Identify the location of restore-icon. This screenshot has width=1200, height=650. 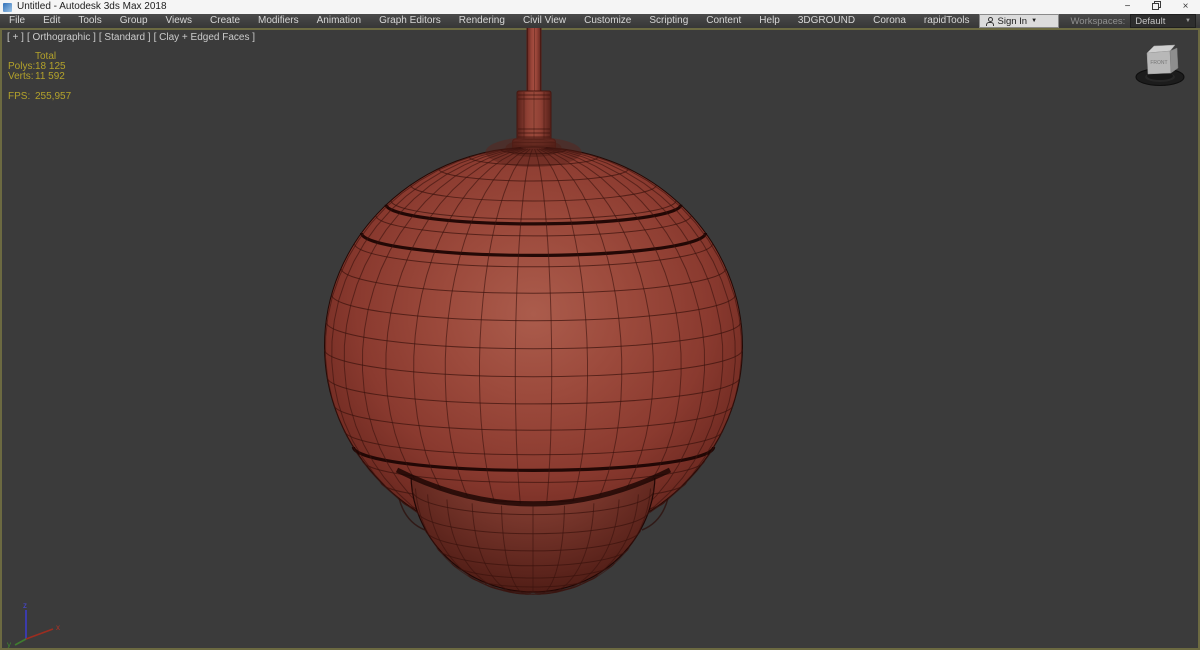
(1156, 5).